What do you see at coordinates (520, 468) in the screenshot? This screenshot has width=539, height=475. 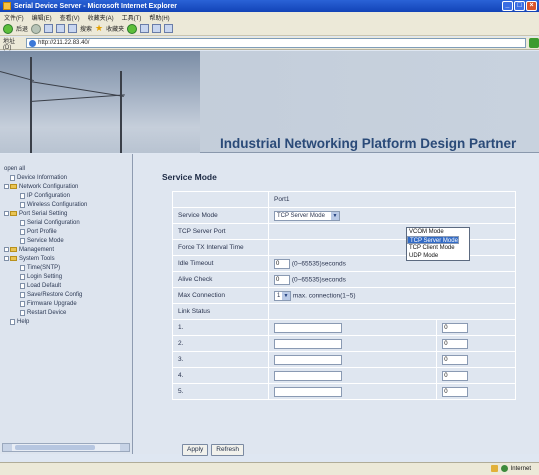 I see `zone-label: Internet` at bounding box center [520, 468].